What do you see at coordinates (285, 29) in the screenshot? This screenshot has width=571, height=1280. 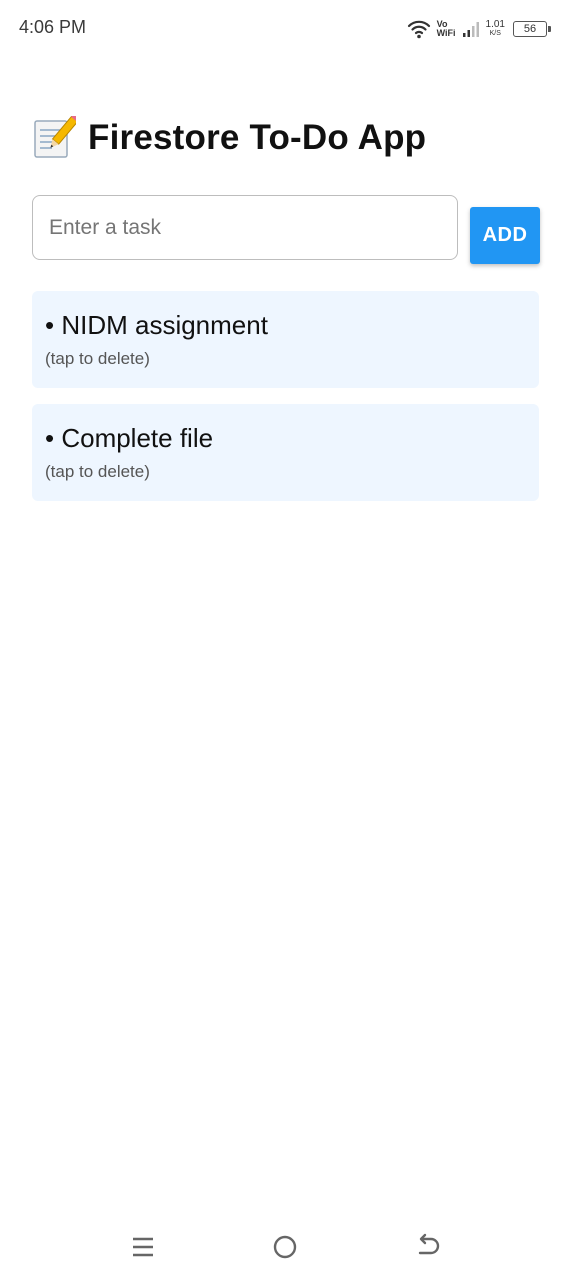 I see `status-bar: 4:06 PM Vo WiFi 1.01 K/S 56` at bounding box center [285, 29].